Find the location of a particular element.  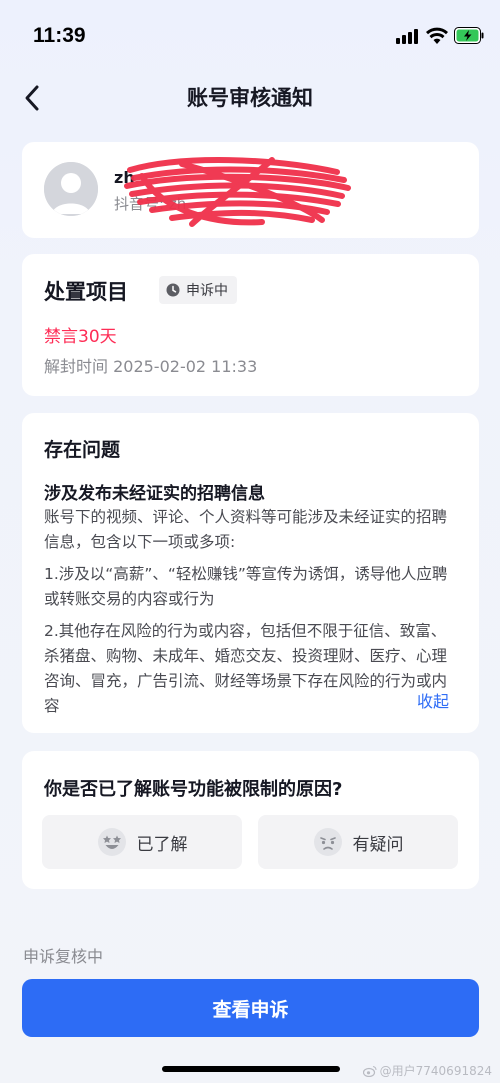

starry-eyes-emoji-icon is located at coordinates (111, 842).